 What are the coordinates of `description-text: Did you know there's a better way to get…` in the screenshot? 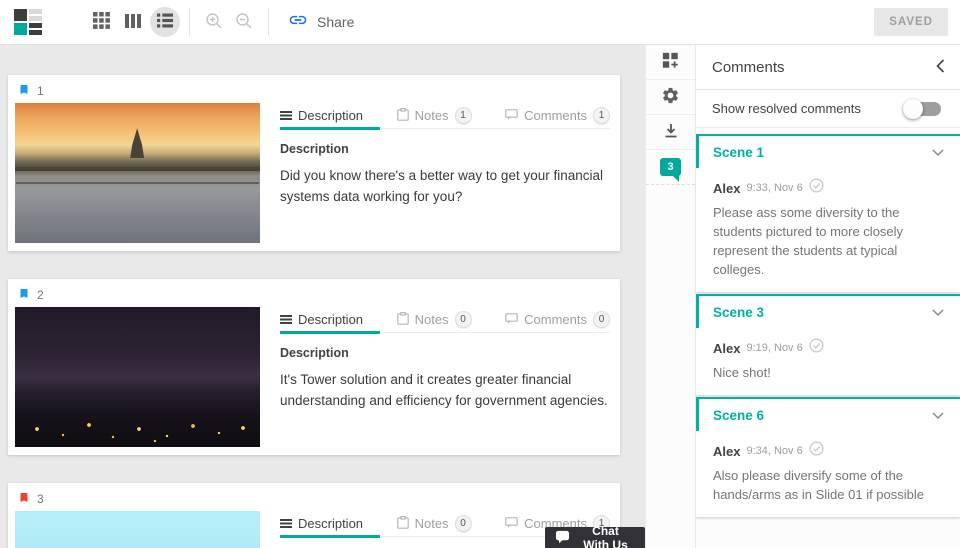 It's located at (441, 186).